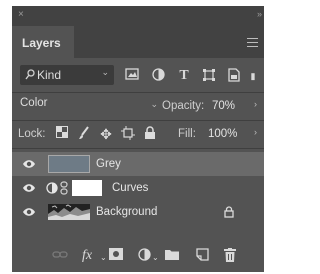  Describe the element at coordinates (230, 256) in the screenshot. I see `delete-layer-icon` at that location.